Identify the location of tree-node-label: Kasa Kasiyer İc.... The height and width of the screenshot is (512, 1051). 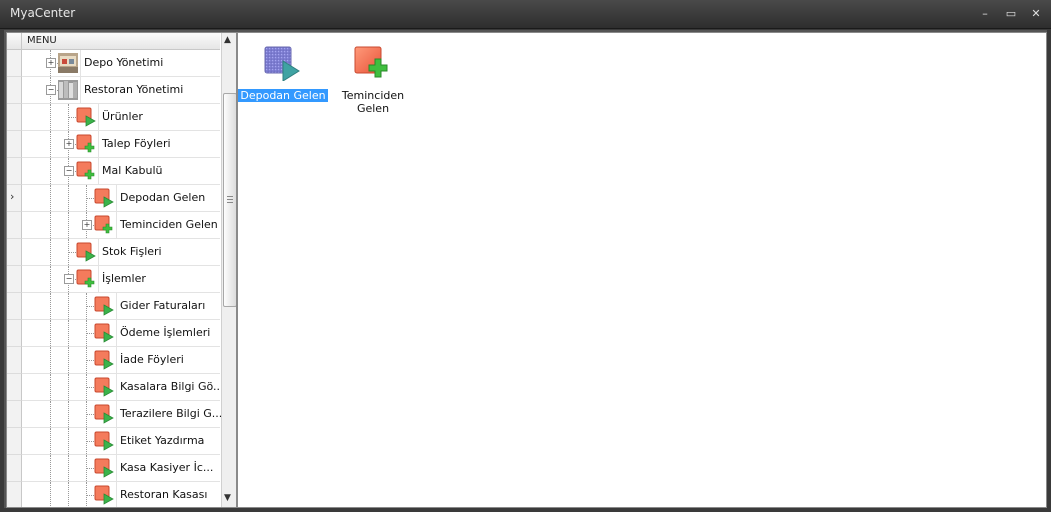
(167, 467).